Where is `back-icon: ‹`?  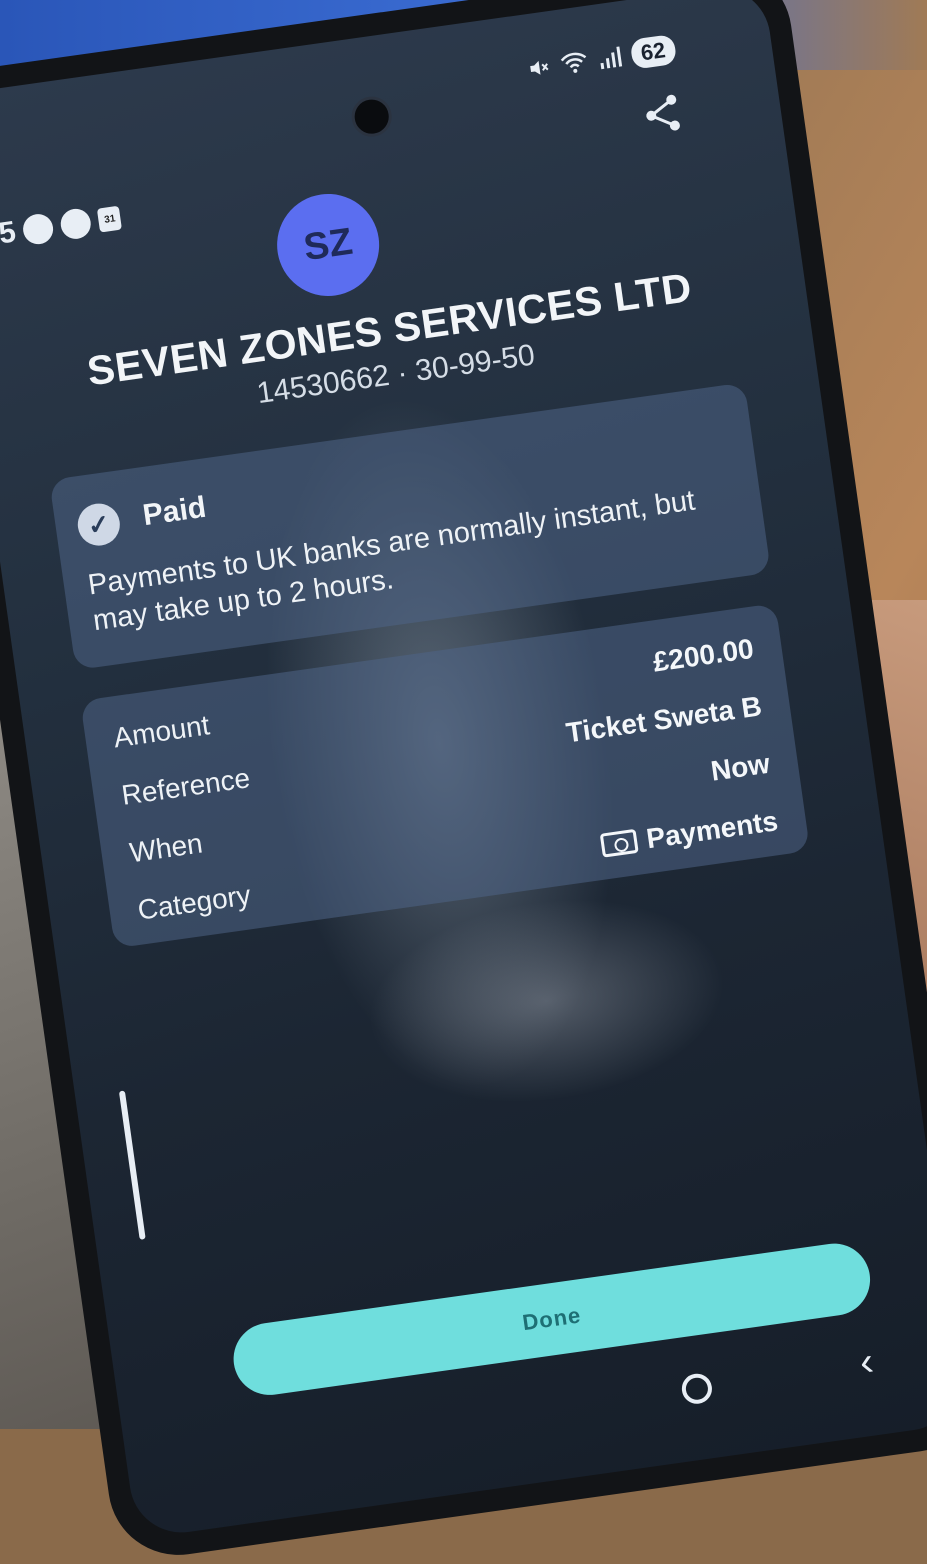
back-icon: ‹ is located at coordinates (866, 1362).